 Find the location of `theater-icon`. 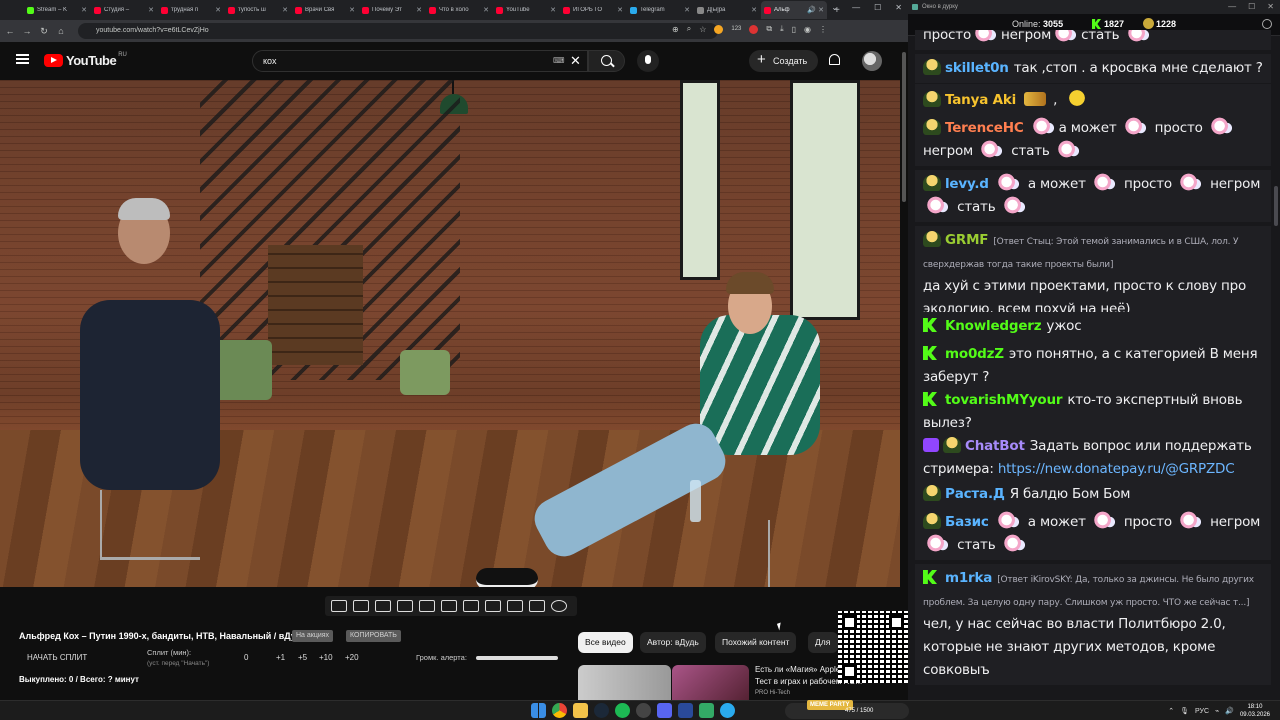

theater-icon is located at coordinates (427, 606).